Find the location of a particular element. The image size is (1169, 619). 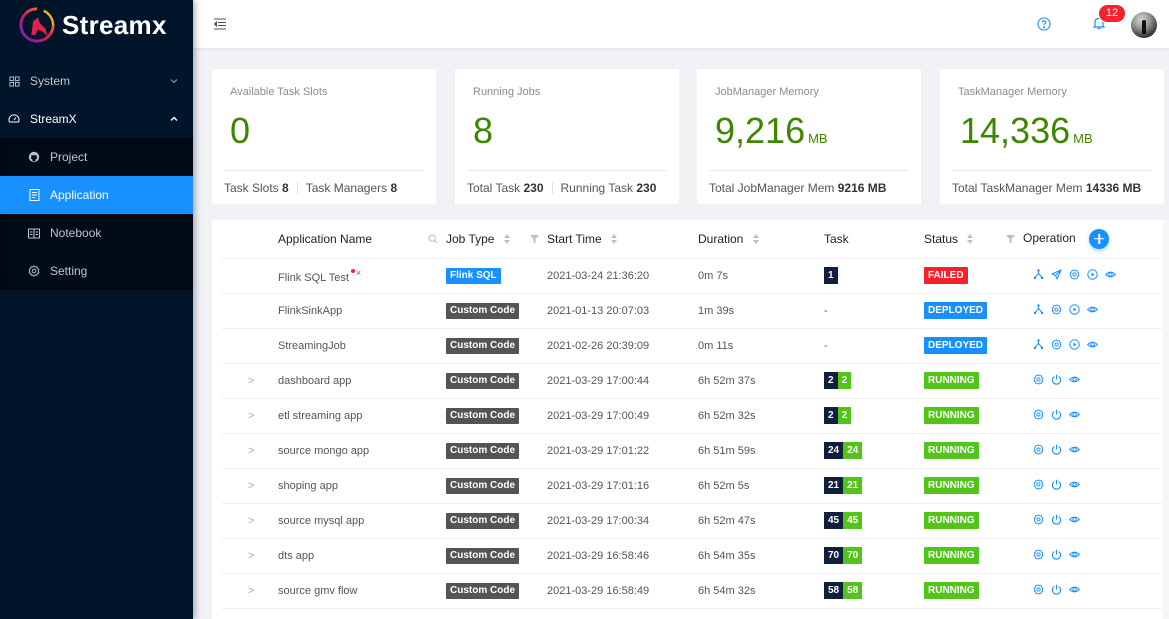

send-icon is located at coordinates (1056, 274).